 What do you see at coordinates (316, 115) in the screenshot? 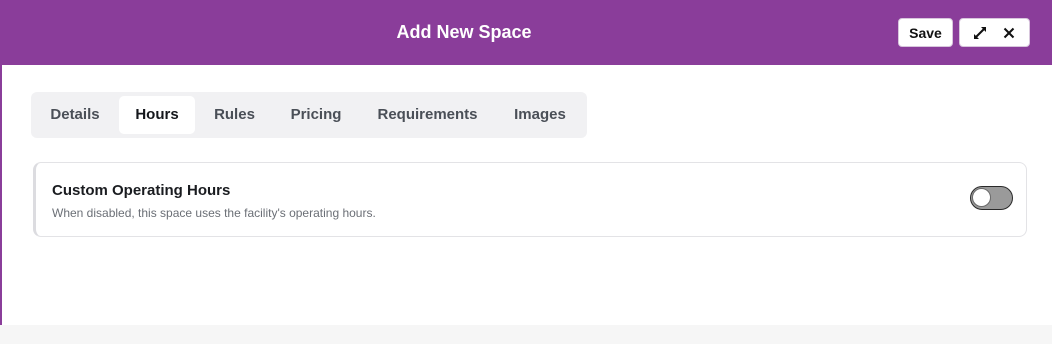
I see `tab-pricing: Pricing` at bounding box center [316, 115].